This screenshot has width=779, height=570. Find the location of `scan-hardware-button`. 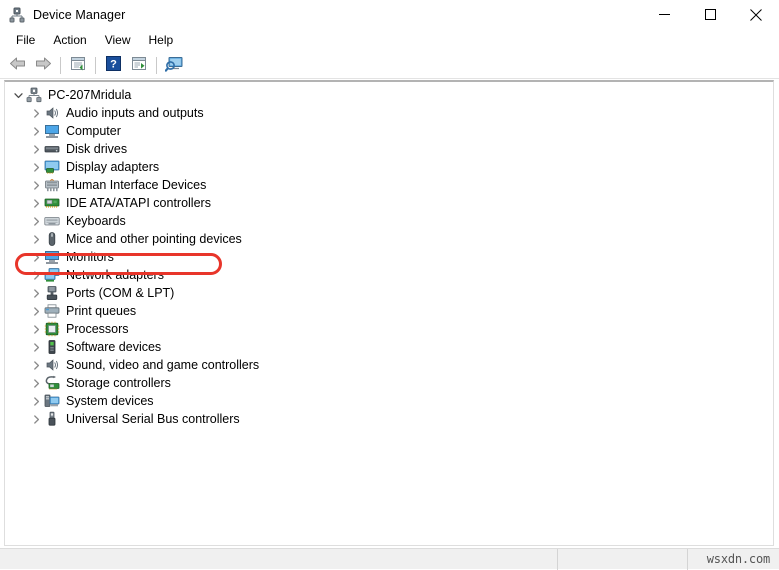

scan-hardware-button is located at coordinates (174, 65).